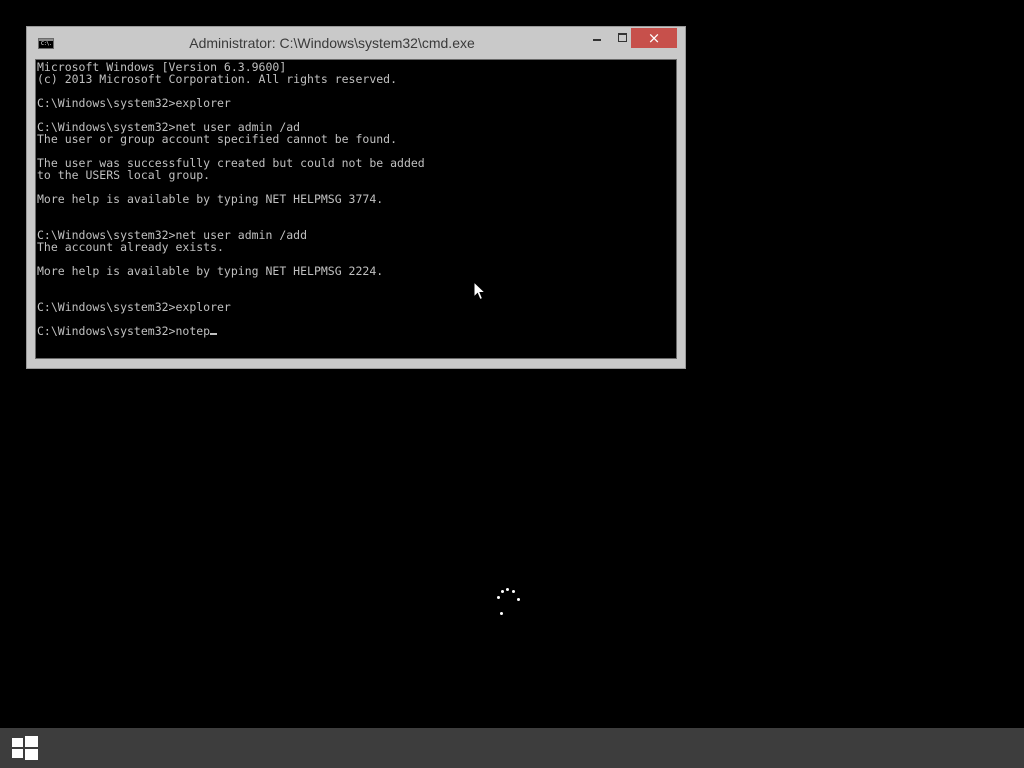 This screenshot has width=1024, height=768. I want to click on close-icon: ×, so click(654, 38).